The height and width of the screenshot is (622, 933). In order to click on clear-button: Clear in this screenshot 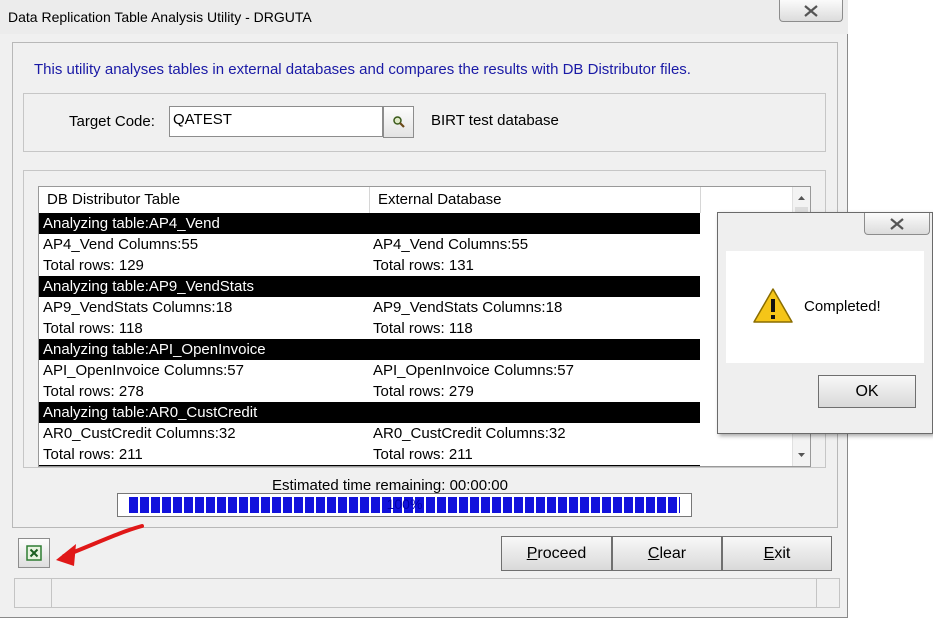, I will do `click(667, 553)`.